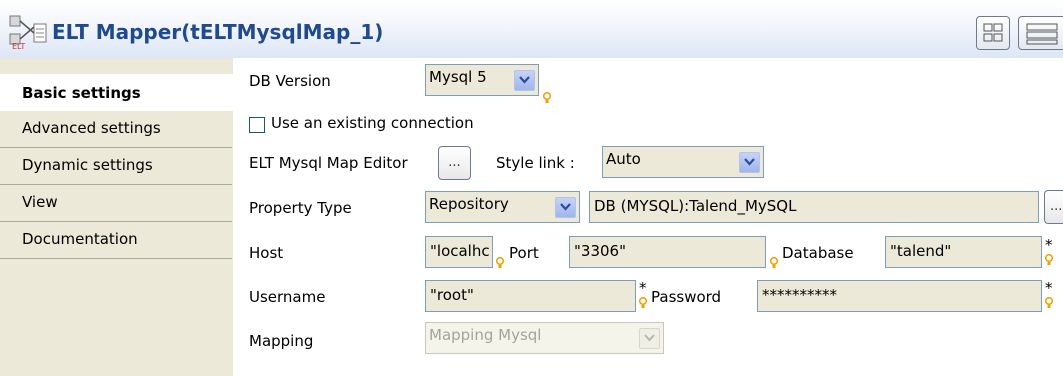  What do you see at coordinates (372, 123) in the screenshot?
I see `use-existing-connection-label: Use an existing connection` at bounding box center [372, 123].